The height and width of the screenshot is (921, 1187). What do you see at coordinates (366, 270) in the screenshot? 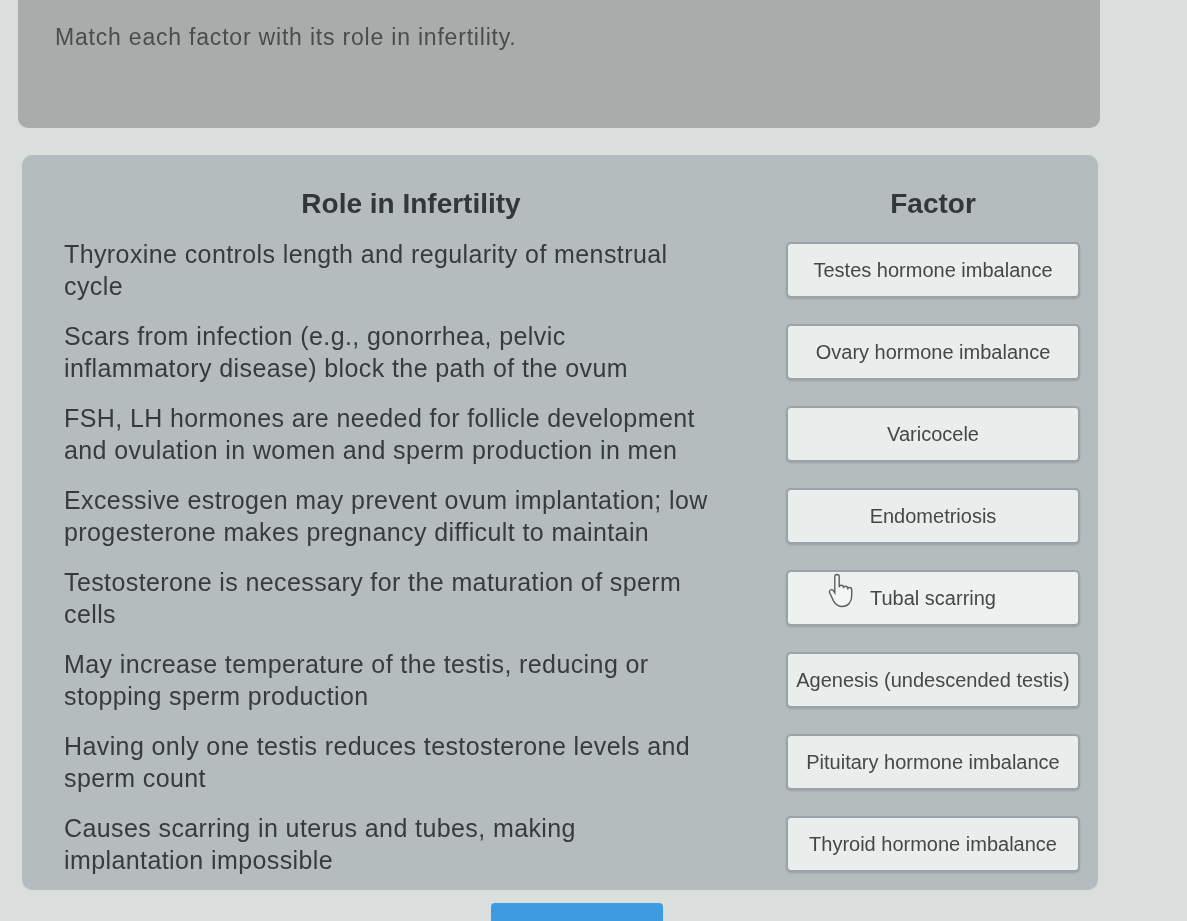
I see `role-text: Thyroxine controls length and regularity of menstrual cycle` at bounding box center [366, 270].